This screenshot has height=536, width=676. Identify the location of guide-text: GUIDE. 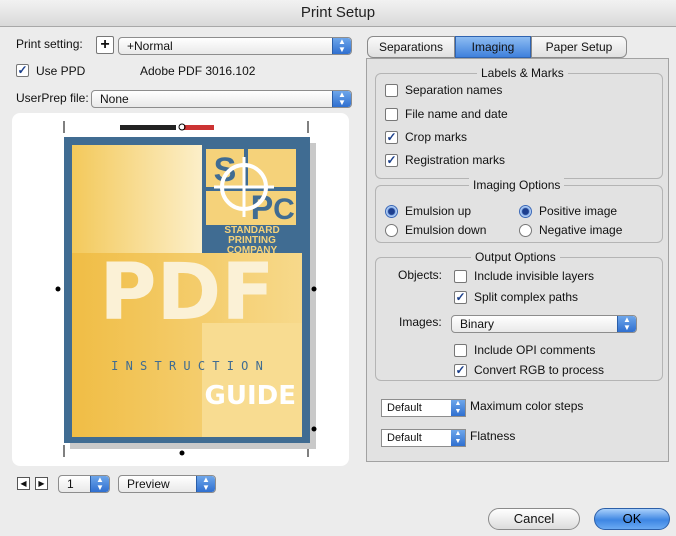
(250, 396).